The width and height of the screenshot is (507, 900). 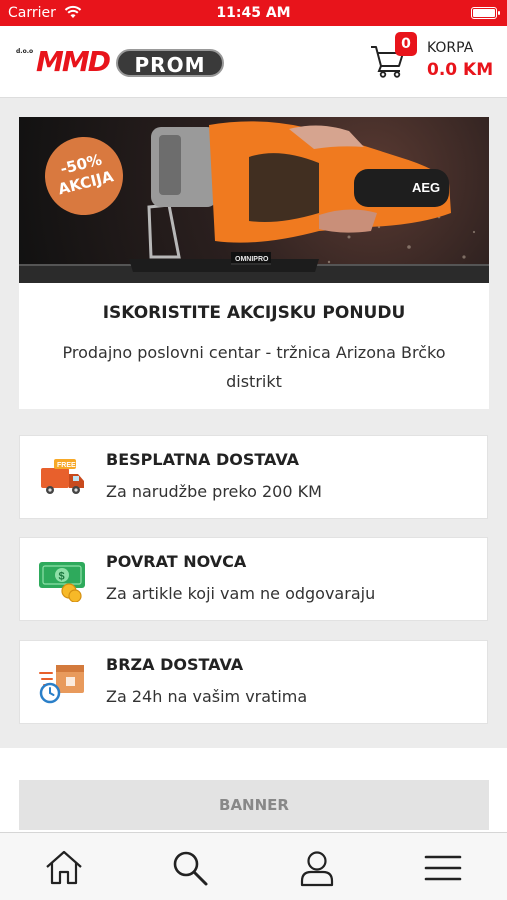 I want to click on home-icon, so click(x=64, y=868).